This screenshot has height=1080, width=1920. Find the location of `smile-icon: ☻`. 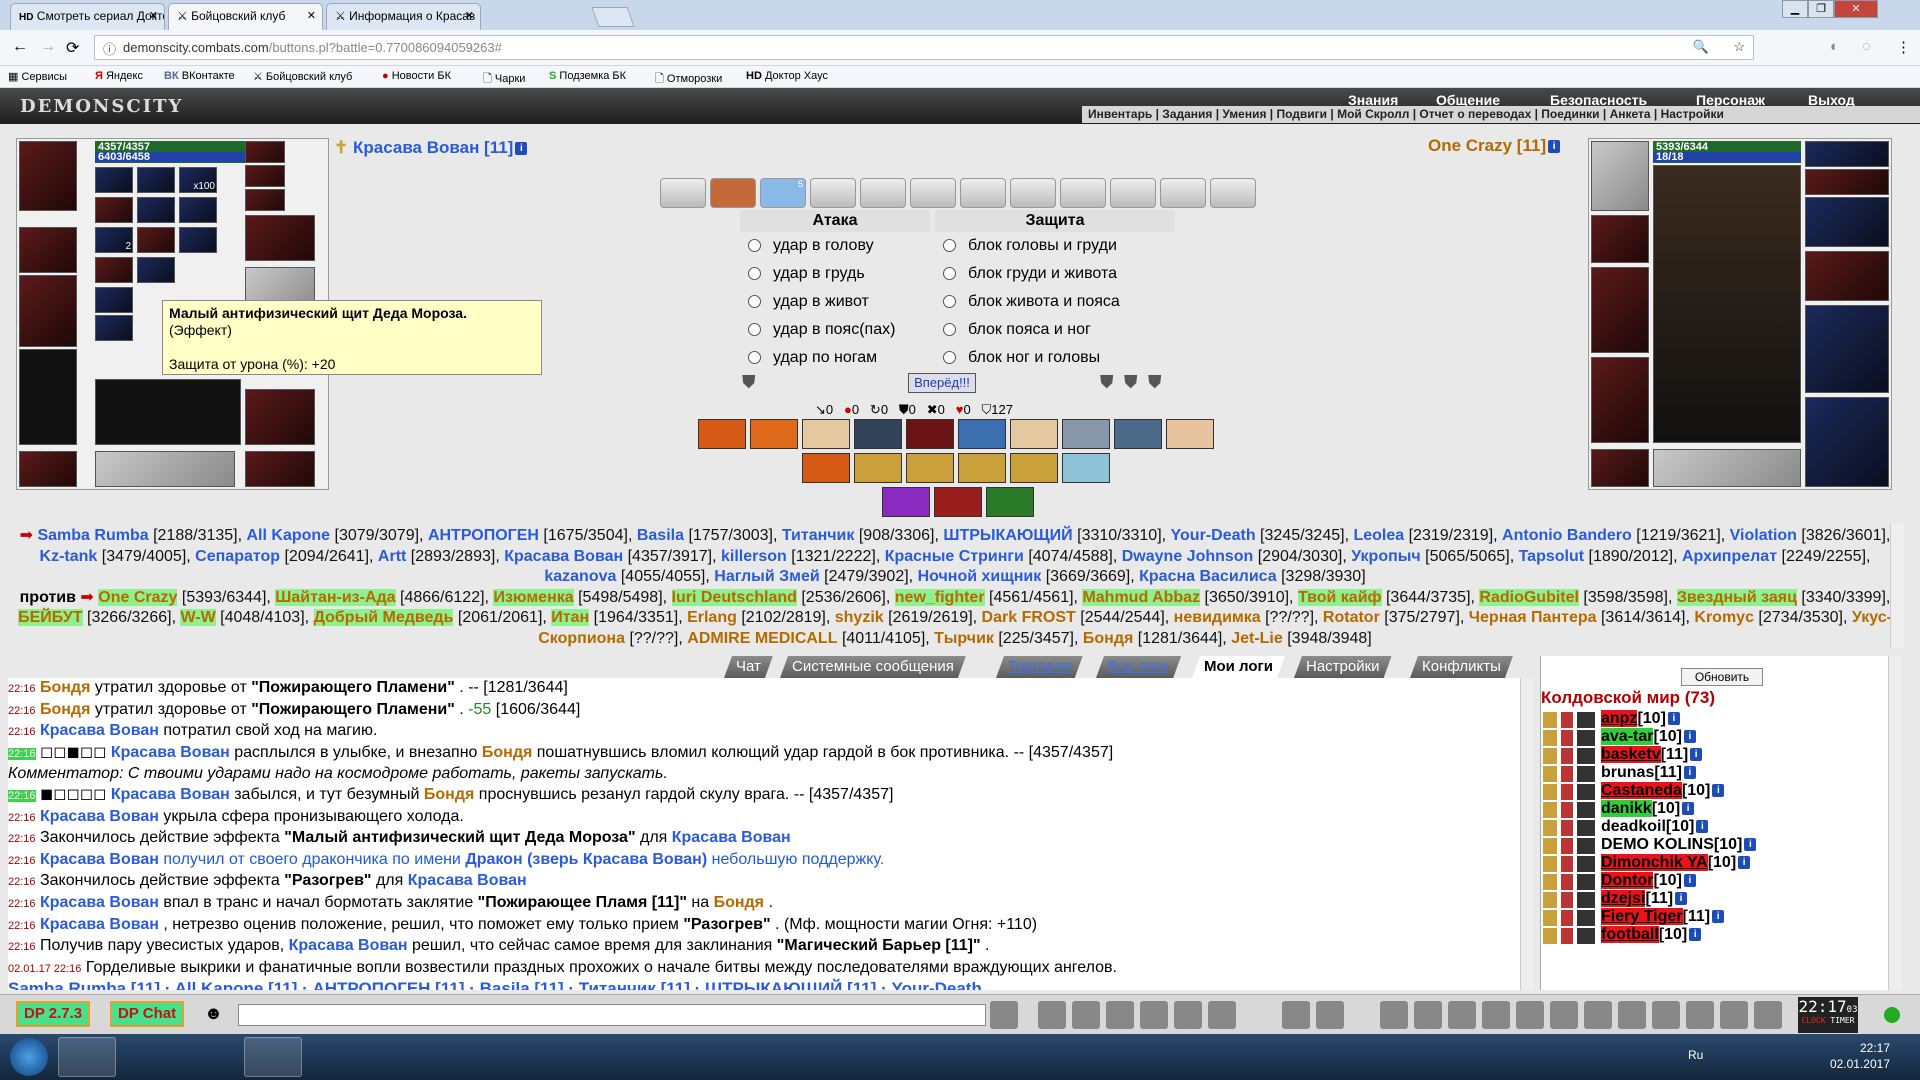

smile-icon: ☻ is located at coordinates (213, 1013).